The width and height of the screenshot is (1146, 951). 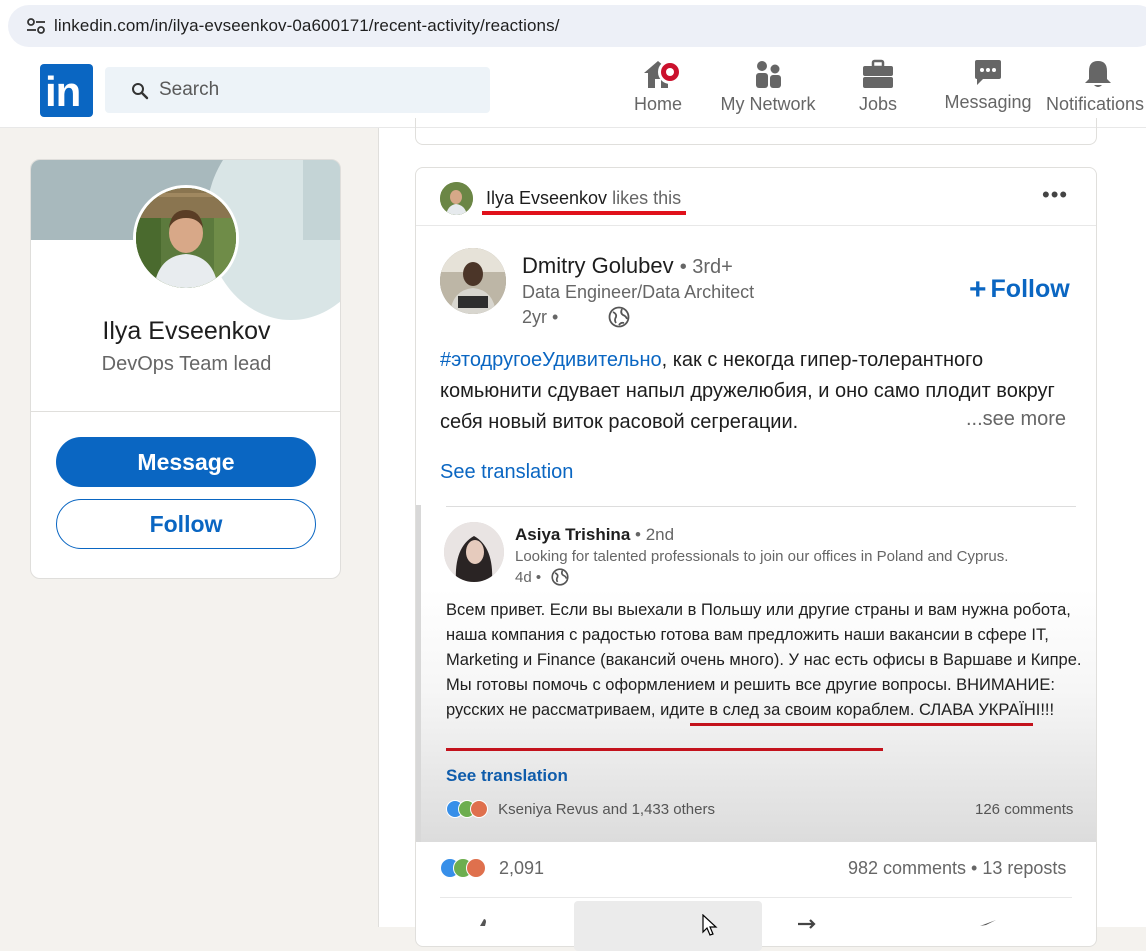 I want to click on embedded-comments-count: 126 comments, so click(x=1024, y=809).